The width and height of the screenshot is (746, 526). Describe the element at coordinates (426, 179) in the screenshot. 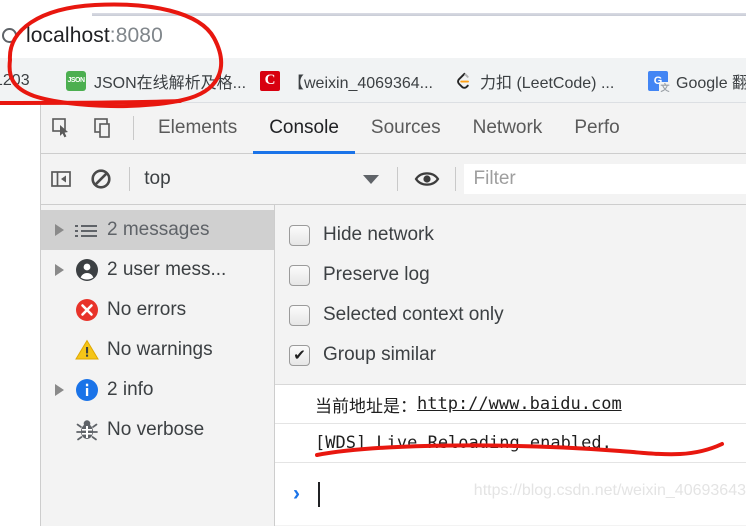

I see `live-expression-eye-icon` at that location.